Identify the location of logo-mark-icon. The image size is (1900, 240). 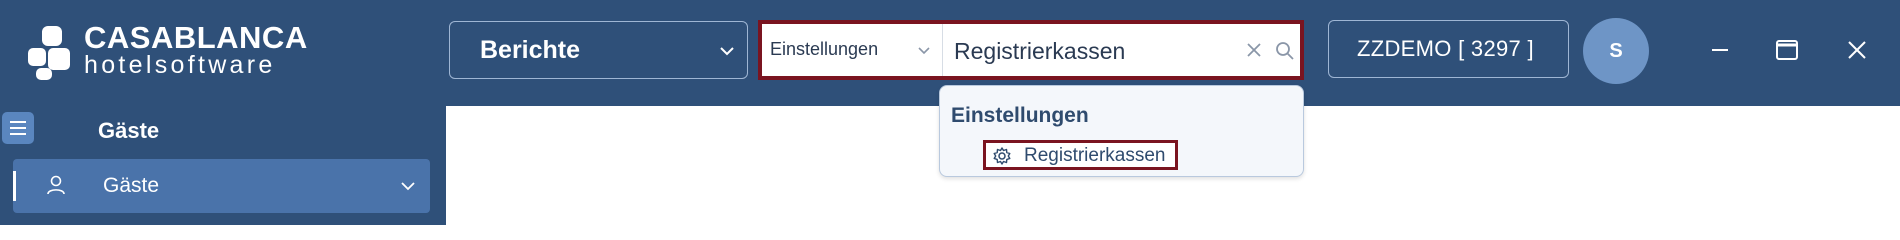
(51, 53).